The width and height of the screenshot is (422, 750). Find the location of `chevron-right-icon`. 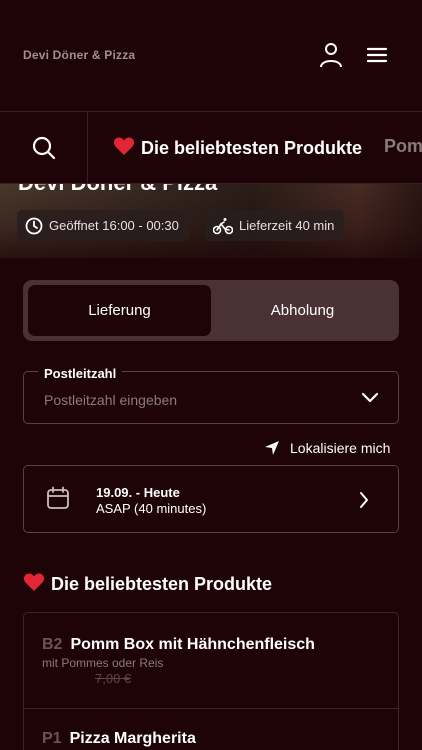

chevron-right-icon is located at coordinates (364, 500).